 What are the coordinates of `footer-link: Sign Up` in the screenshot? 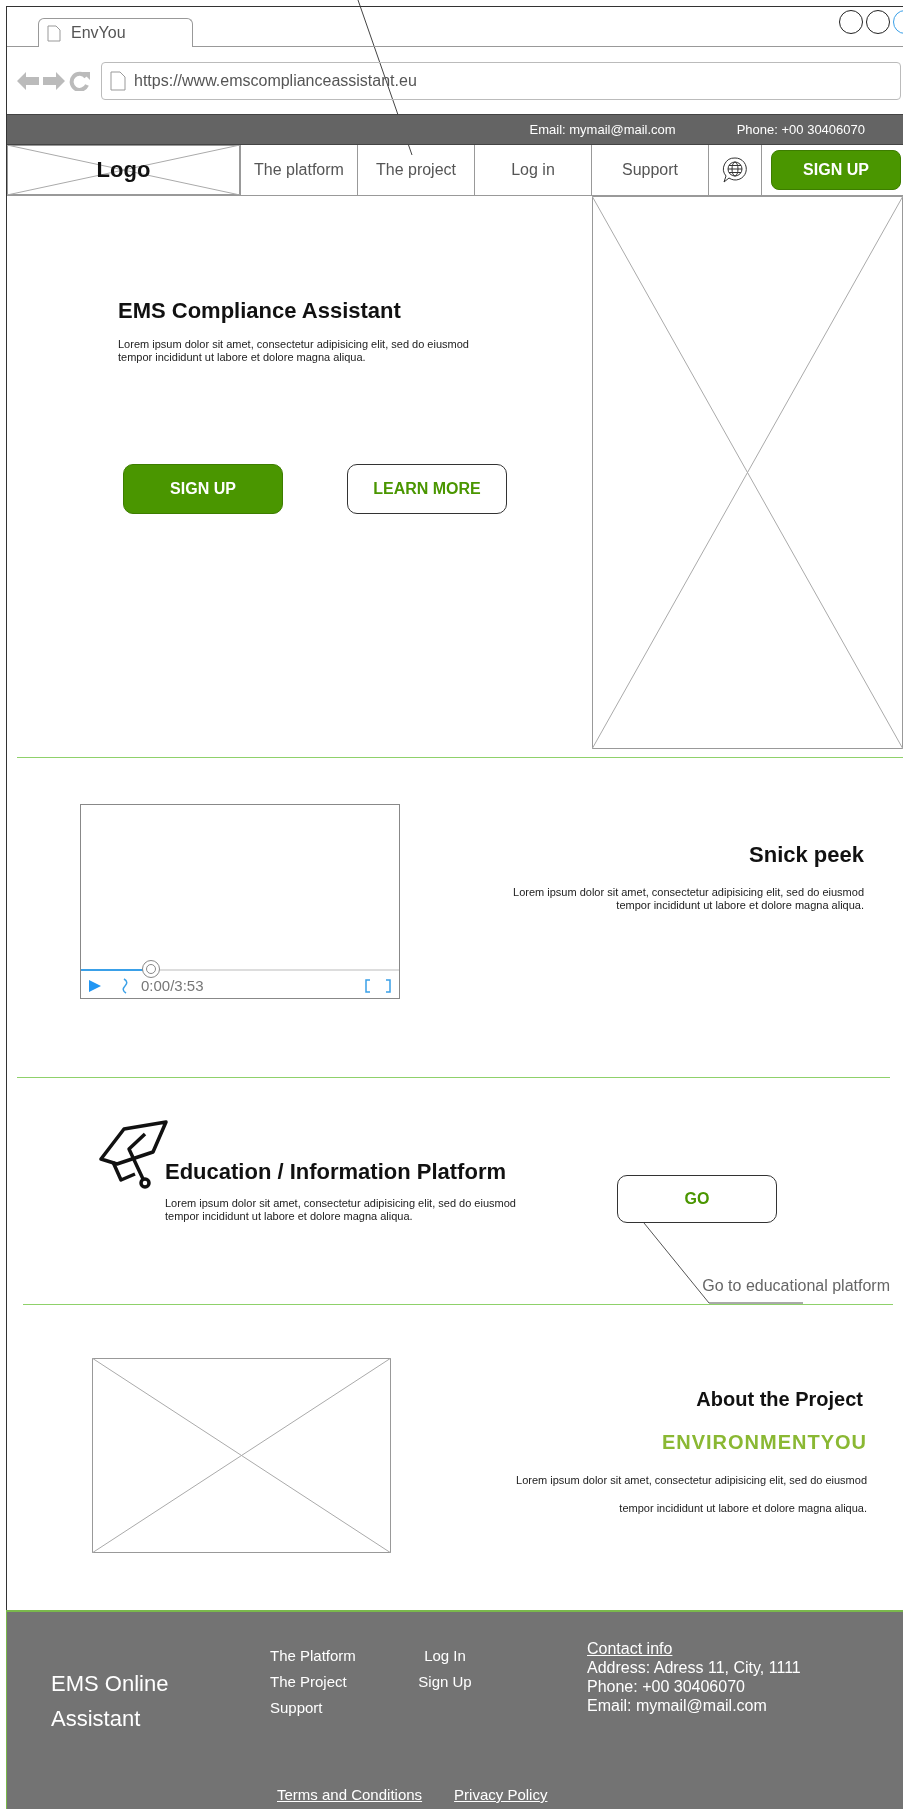 It's located at (445, 1681).